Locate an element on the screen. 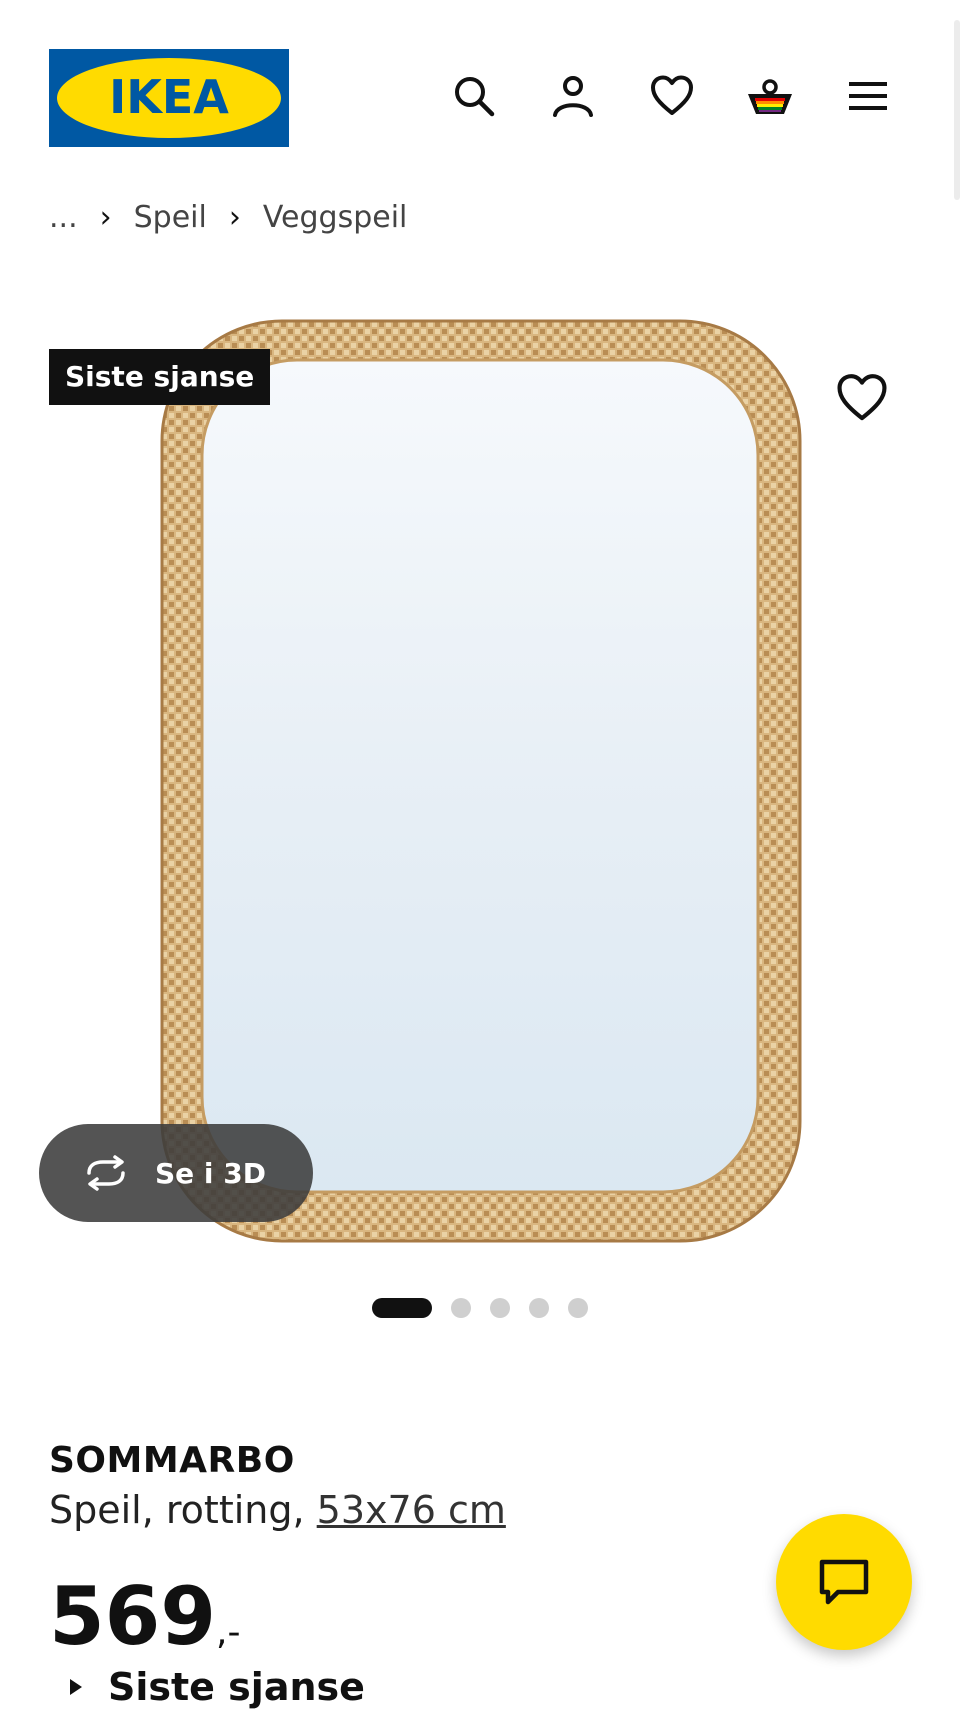 The width and height of the screenshot is (960, 1734). heart-icon is located at coordinates (672, 96).